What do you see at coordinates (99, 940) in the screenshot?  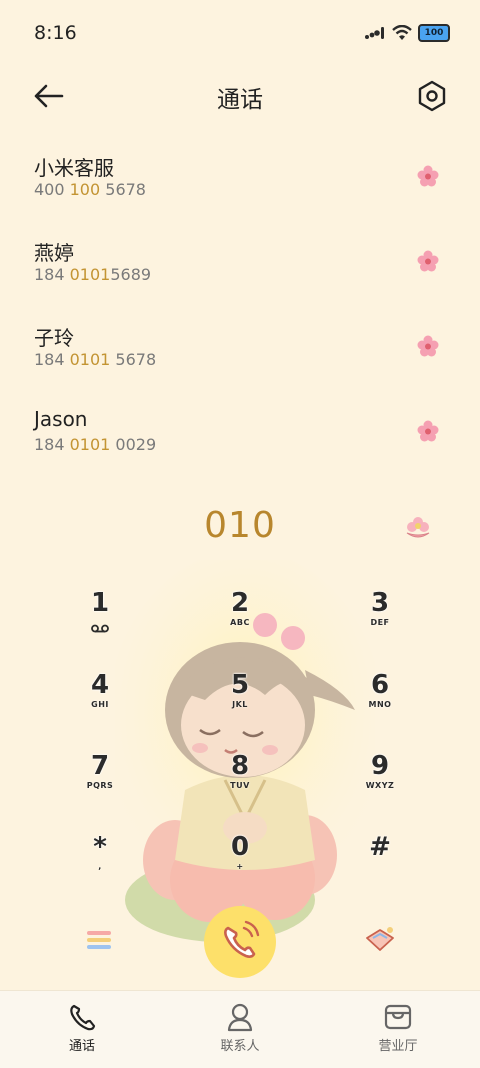 I see `menu-icon` at bounding box center [99, 940].